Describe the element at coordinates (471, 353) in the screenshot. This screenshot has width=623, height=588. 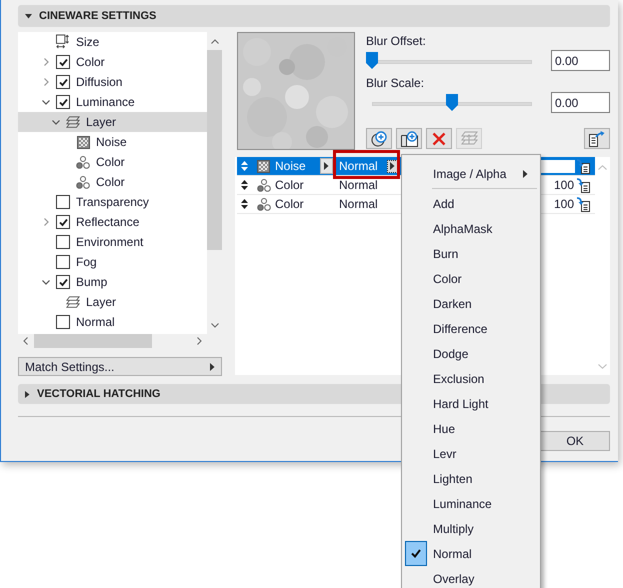
I see `menu-item: Dodge` at that location.